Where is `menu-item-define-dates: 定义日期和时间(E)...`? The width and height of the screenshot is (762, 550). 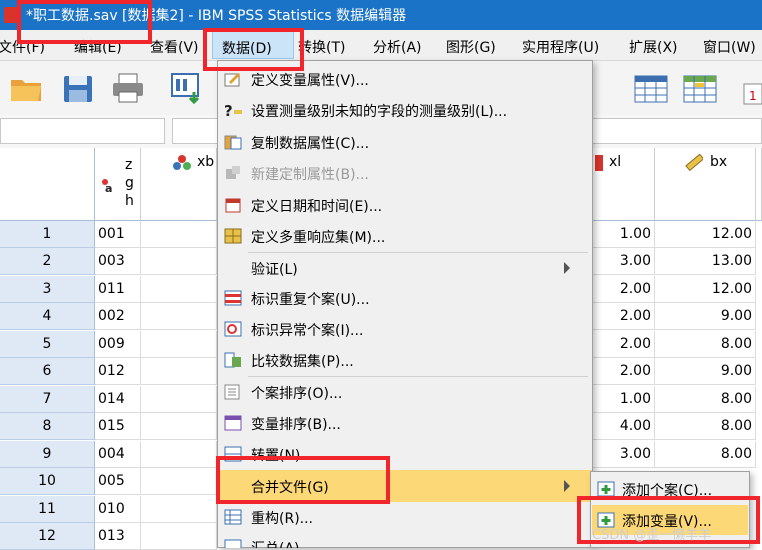 menu-item-define-dates: 定义日期和时间(E)... is located at coordinates (405, 205).